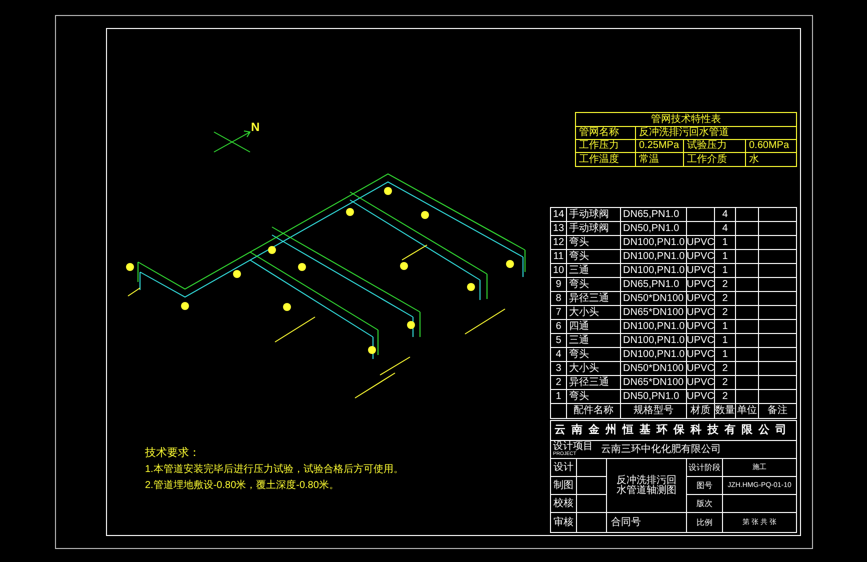 Image resolution: width=867 pixels, height=562 pixels. I want to click on field-label: 设计项目, so click(573, 447).